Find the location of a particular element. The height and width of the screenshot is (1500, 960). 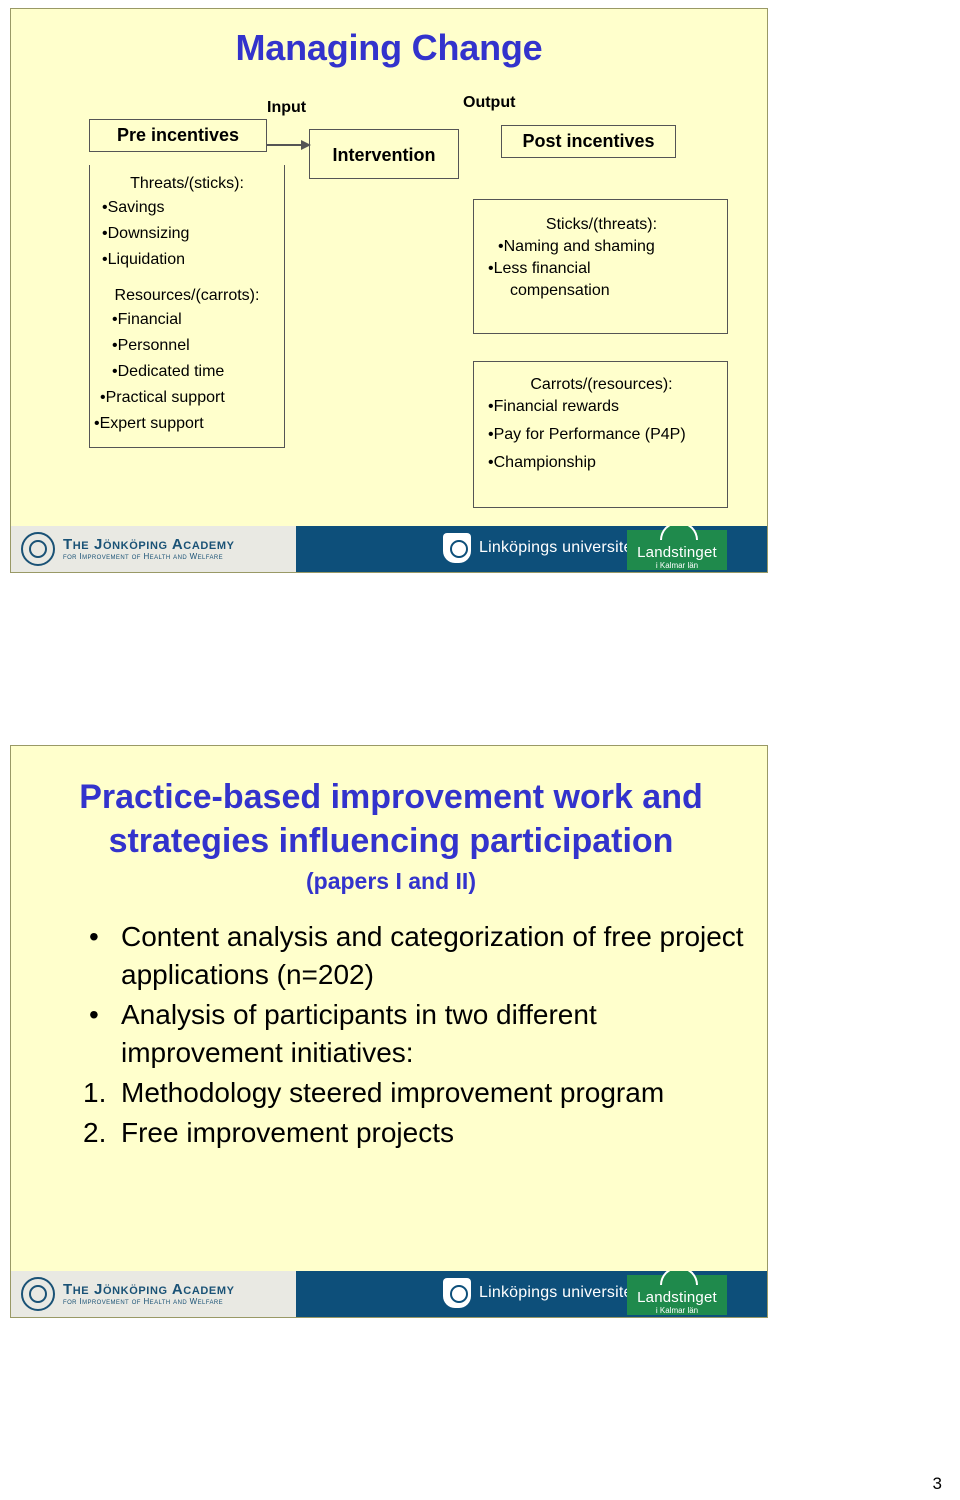

list-item: Championship is located at coordinates (544, 462).